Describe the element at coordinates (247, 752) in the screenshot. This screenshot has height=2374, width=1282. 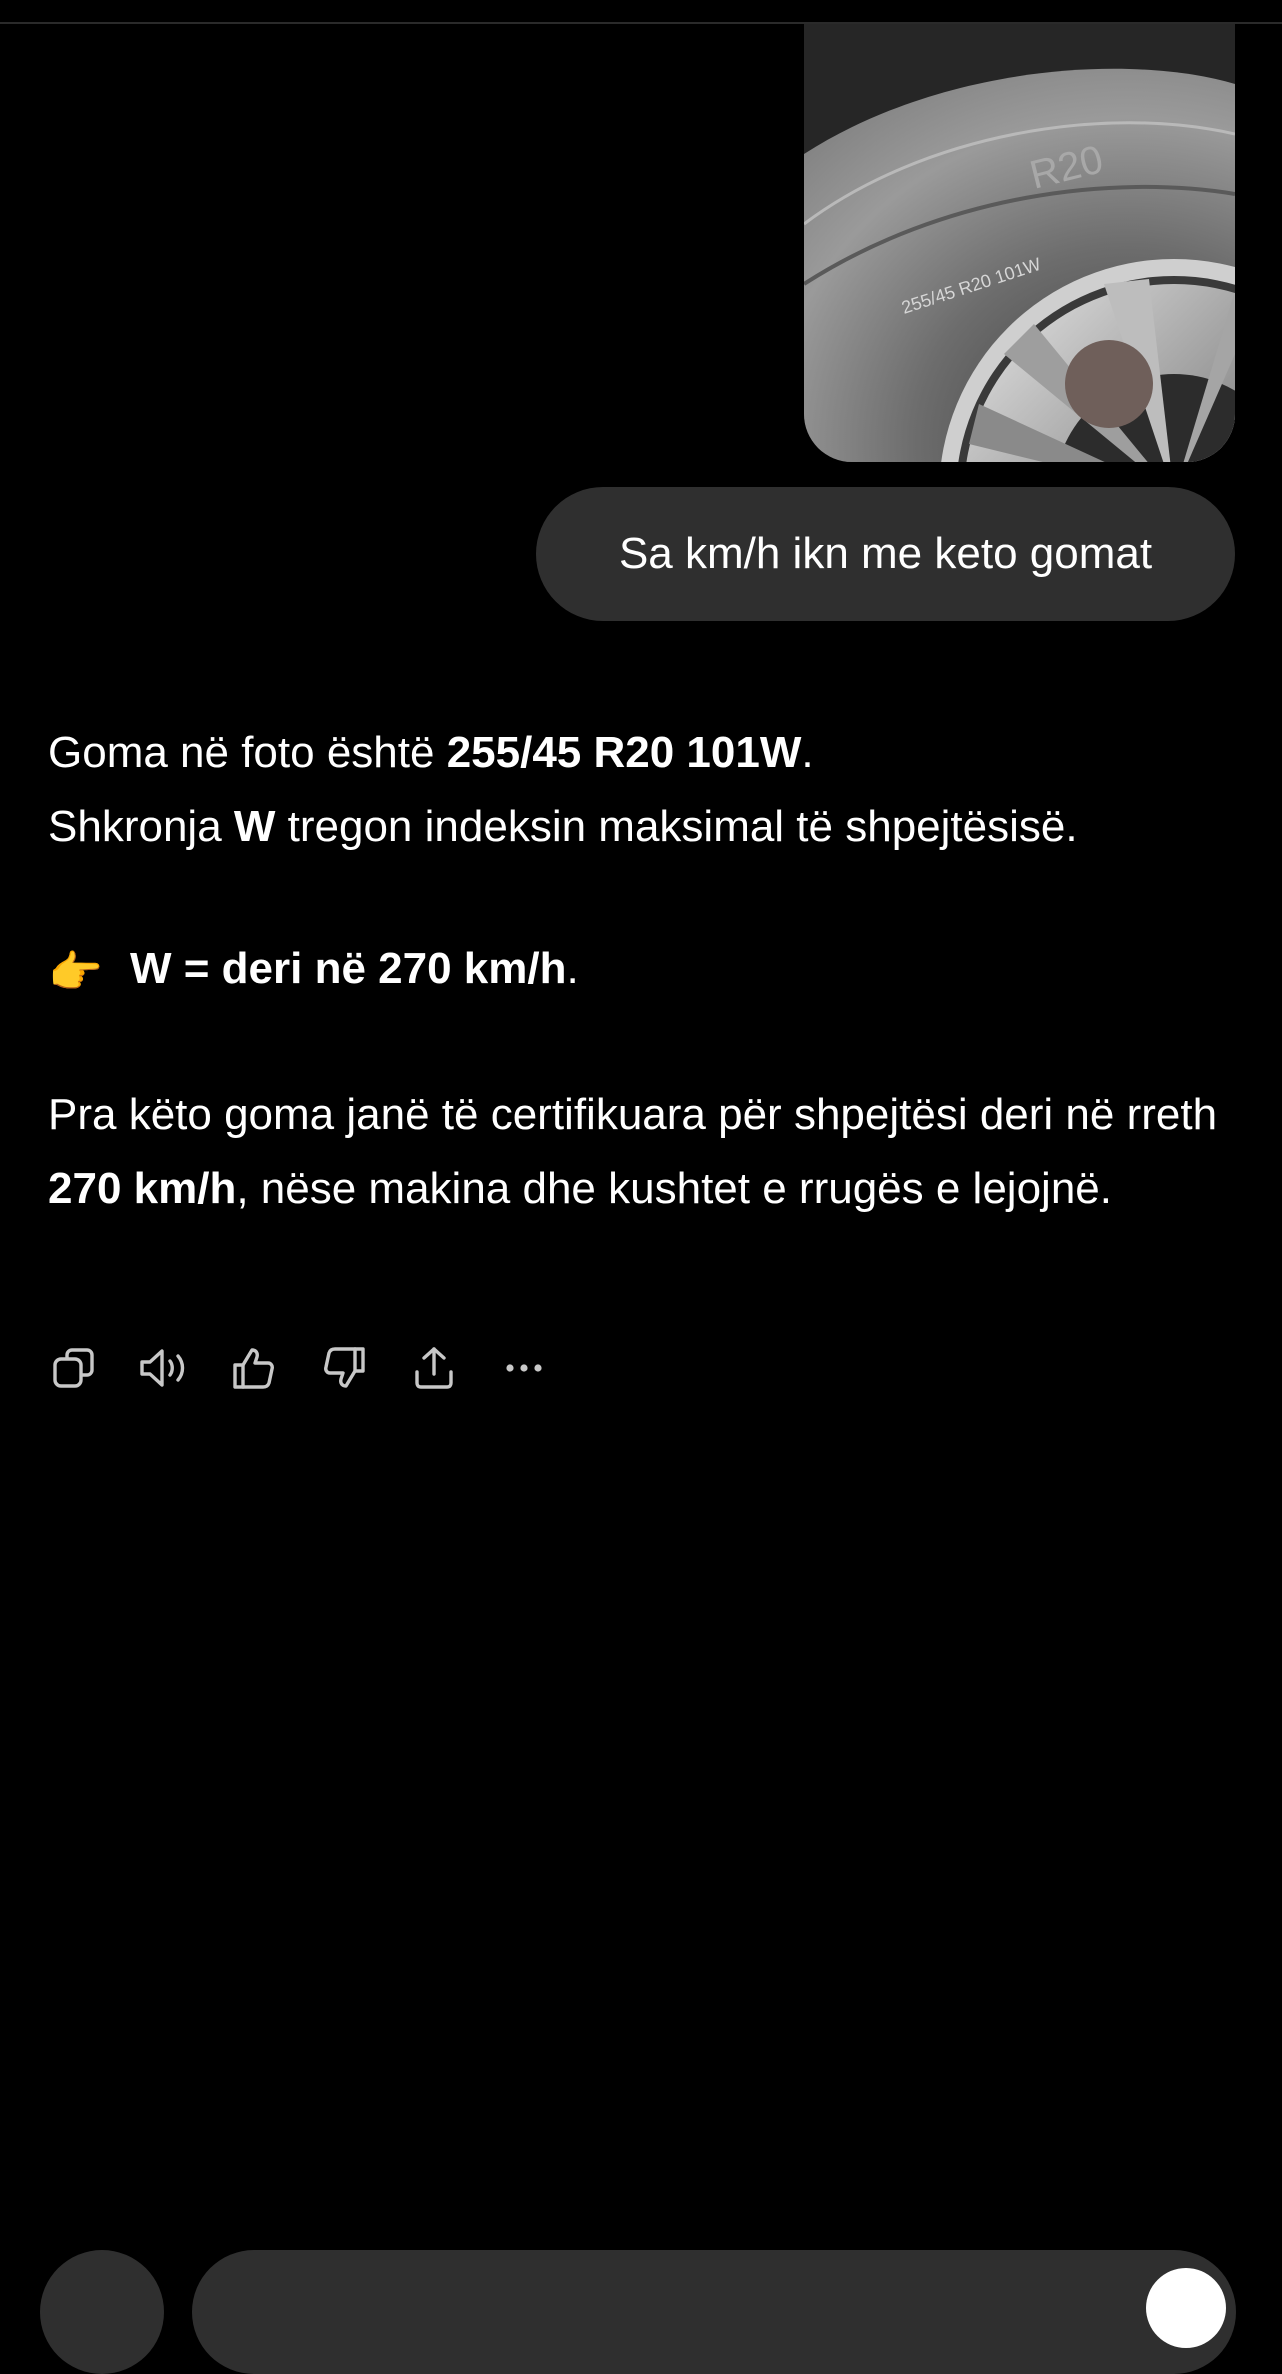
I see `response-line-1-text: Goma në foto është` at that location.